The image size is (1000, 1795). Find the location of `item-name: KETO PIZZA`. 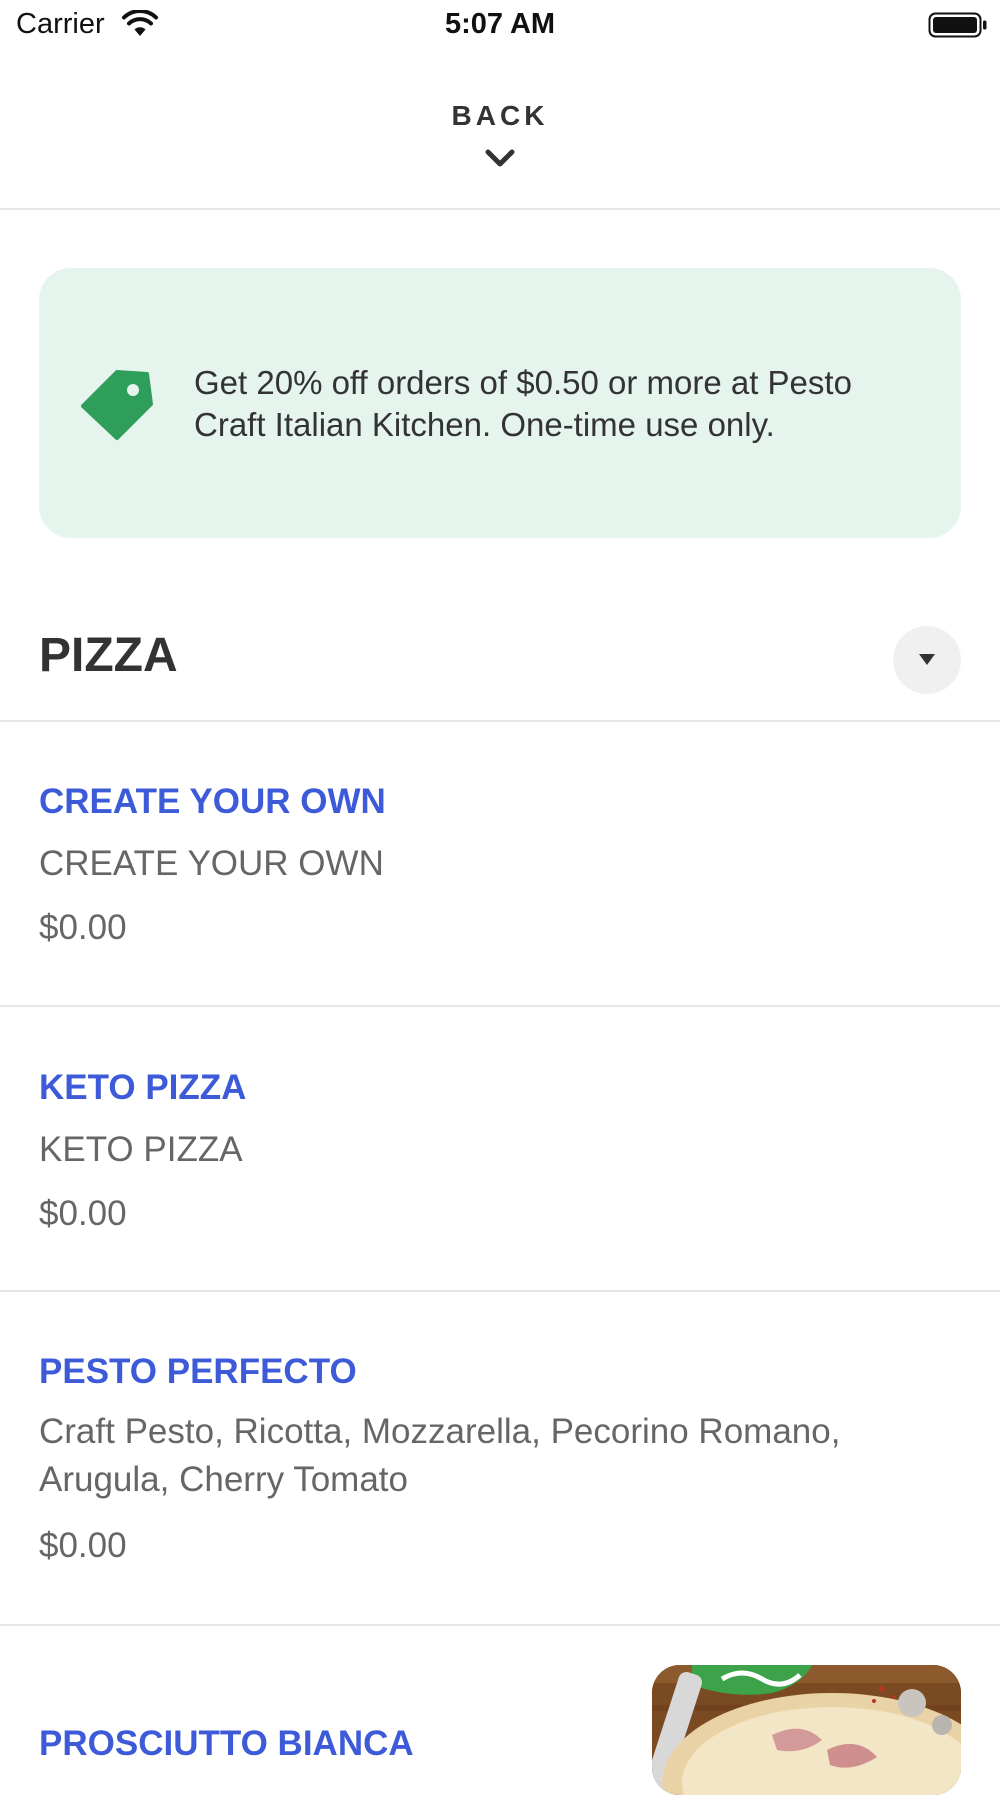

item-name: KETO PIZZA is located at coordinates (143, 1087).